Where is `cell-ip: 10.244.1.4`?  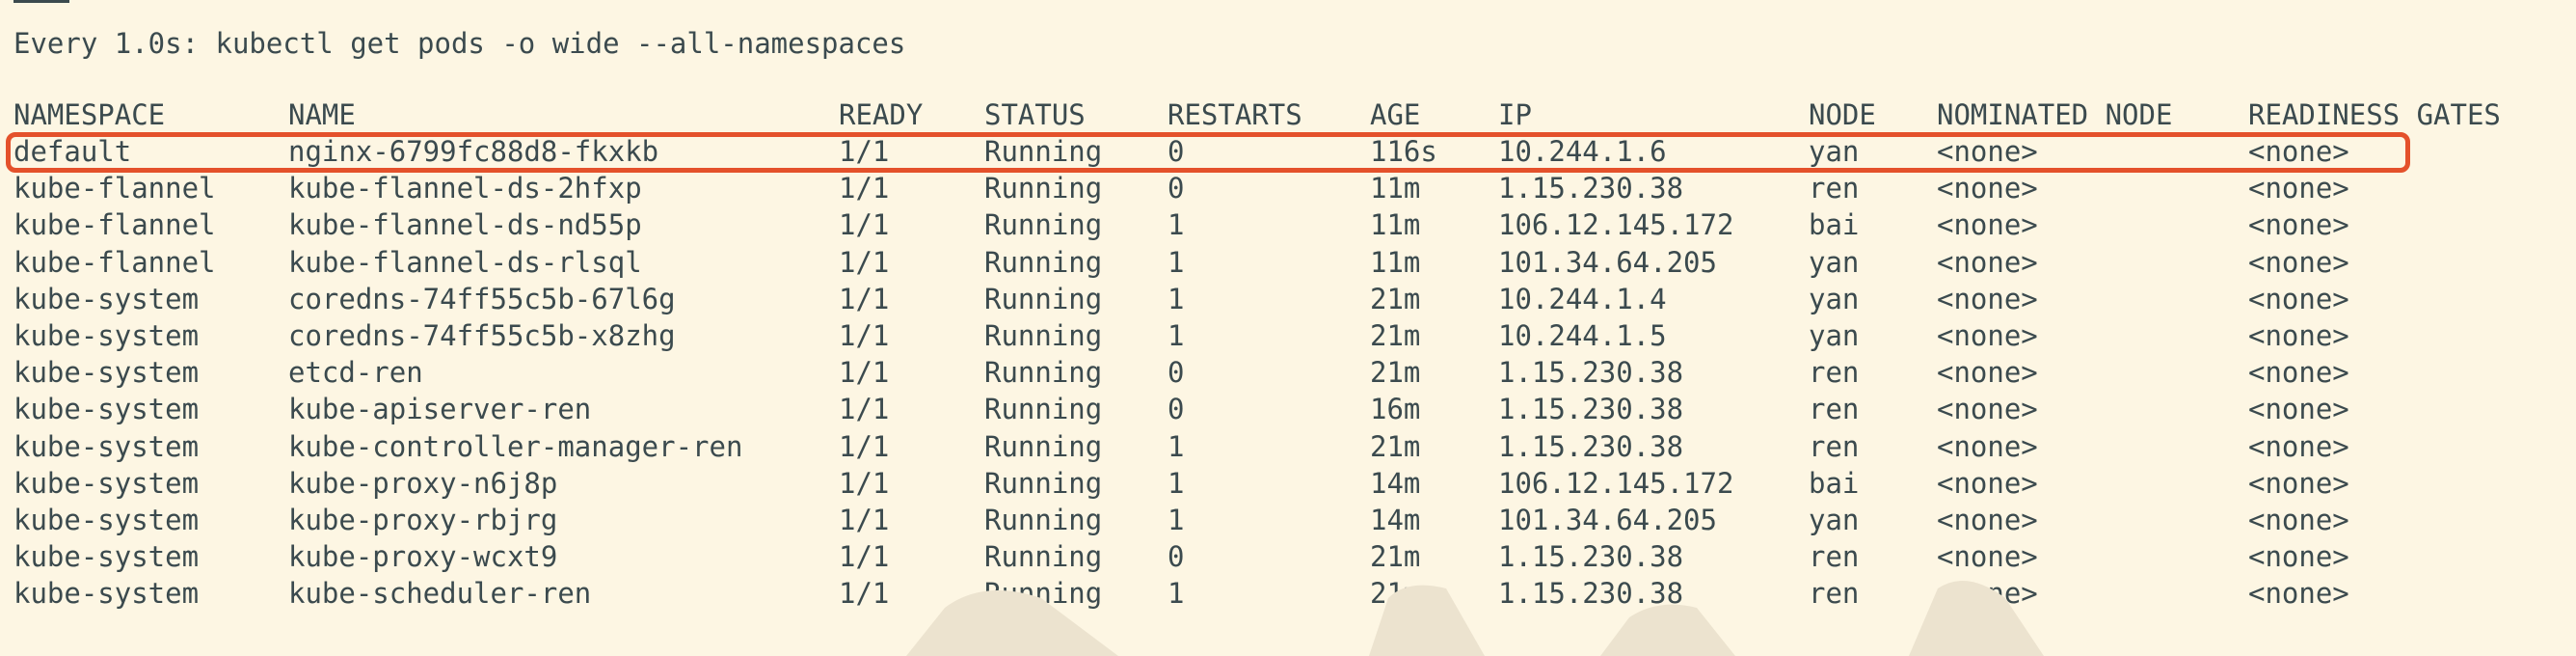 cell-ip: 10.244.1.4 is located at coordinates (1583, 298).